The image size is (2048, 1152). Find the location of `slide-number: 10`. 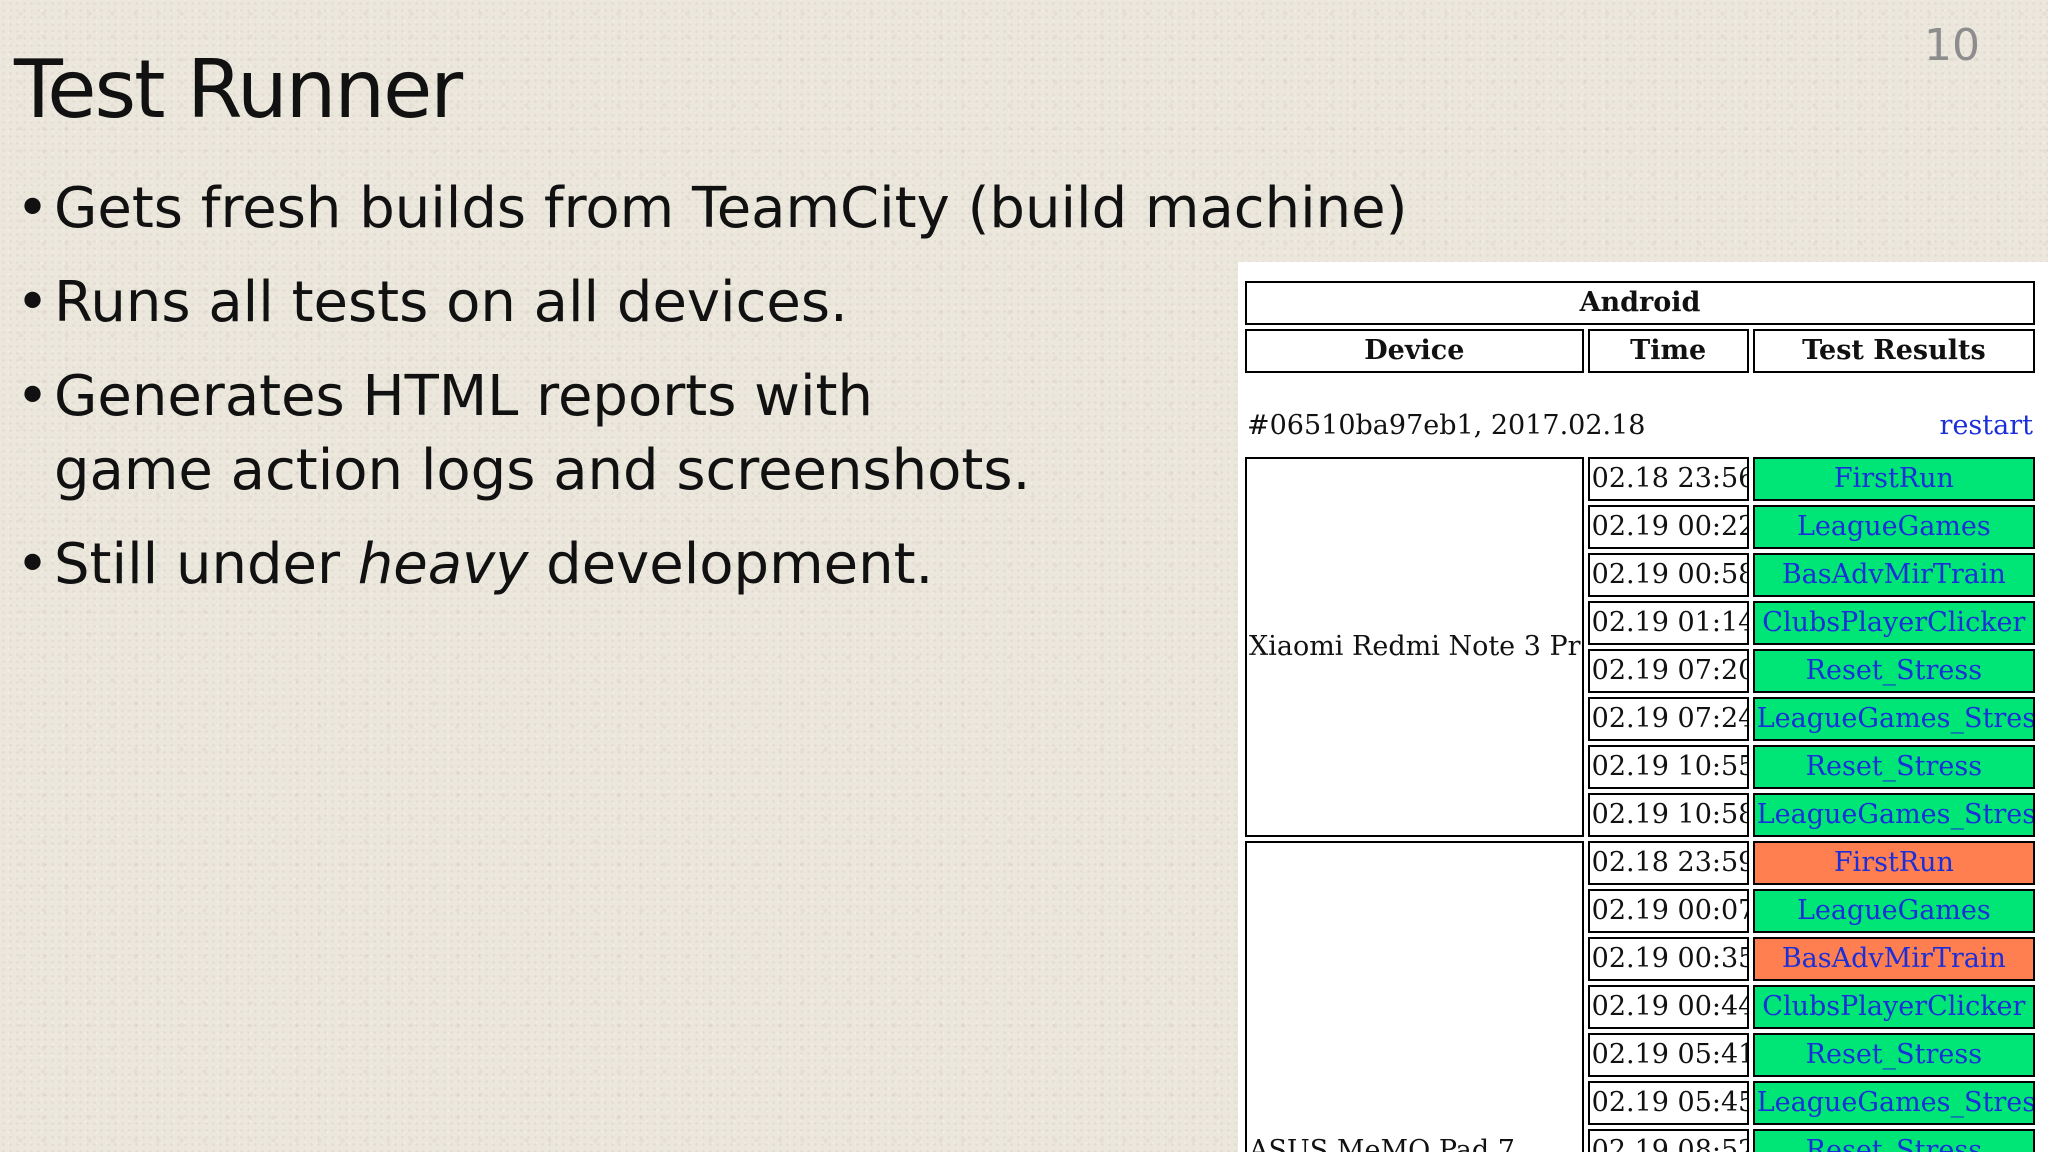

slide-number: 10 is located at coordinates (1952, 45).